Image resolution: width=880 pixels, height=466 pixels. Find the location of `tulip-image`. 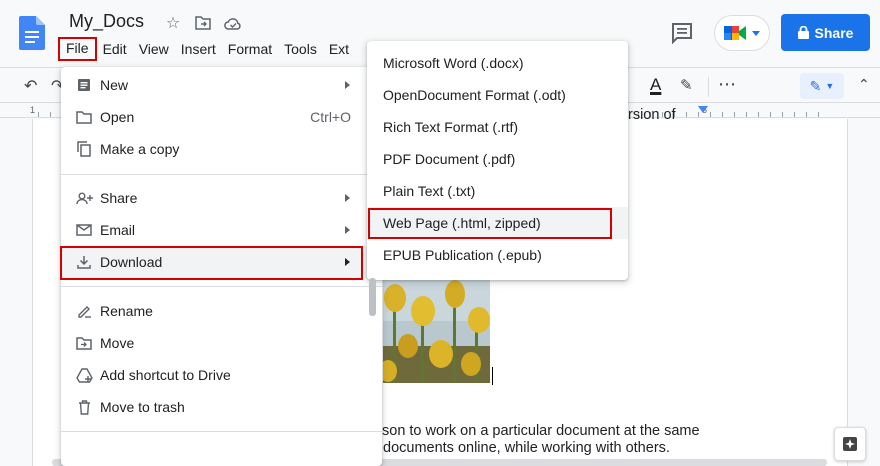

tulip-image is located at coordinates (436, 329).